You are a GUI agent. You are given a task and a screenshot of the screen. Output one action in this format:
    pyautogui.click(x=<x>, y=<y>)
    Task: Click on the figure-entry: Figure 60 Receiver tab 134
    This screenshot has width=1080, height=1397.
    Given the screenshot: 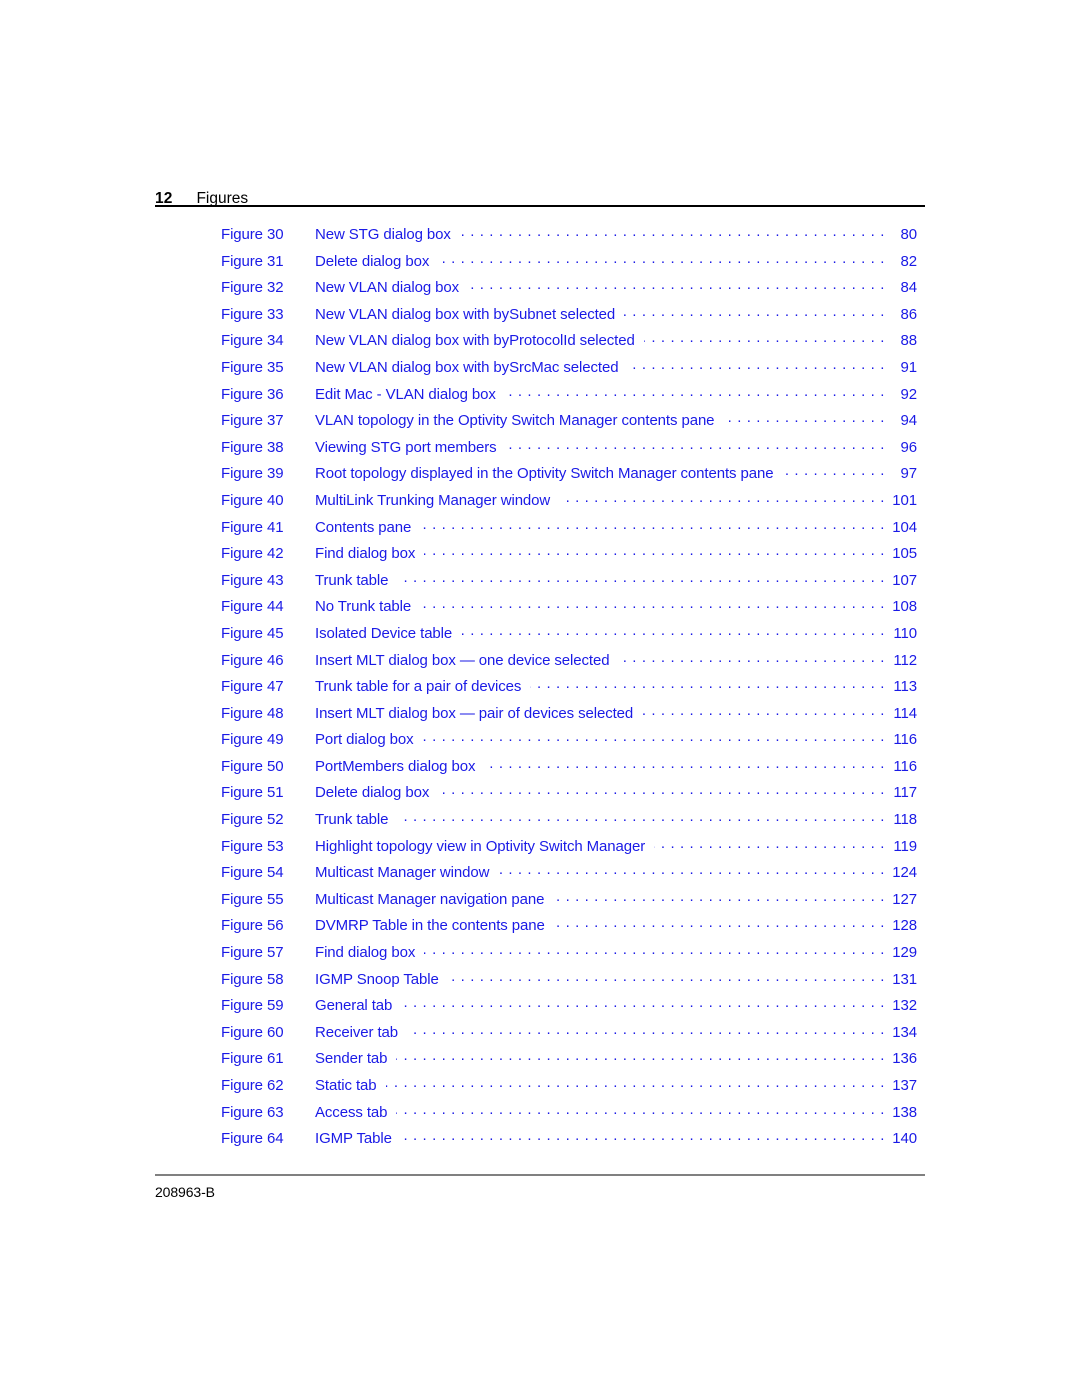 What is the action you would take?
    pyautogui.click(x=569, y=1035)
    